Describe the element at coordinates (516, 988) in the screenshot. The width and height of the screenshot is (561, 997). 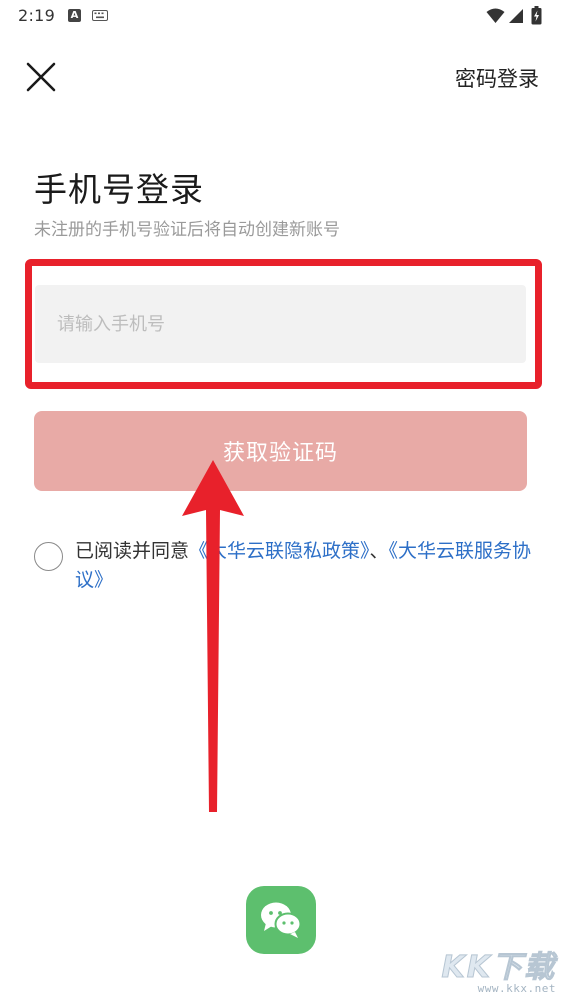
I see `watermark-url: www.kkx.net` at that location.